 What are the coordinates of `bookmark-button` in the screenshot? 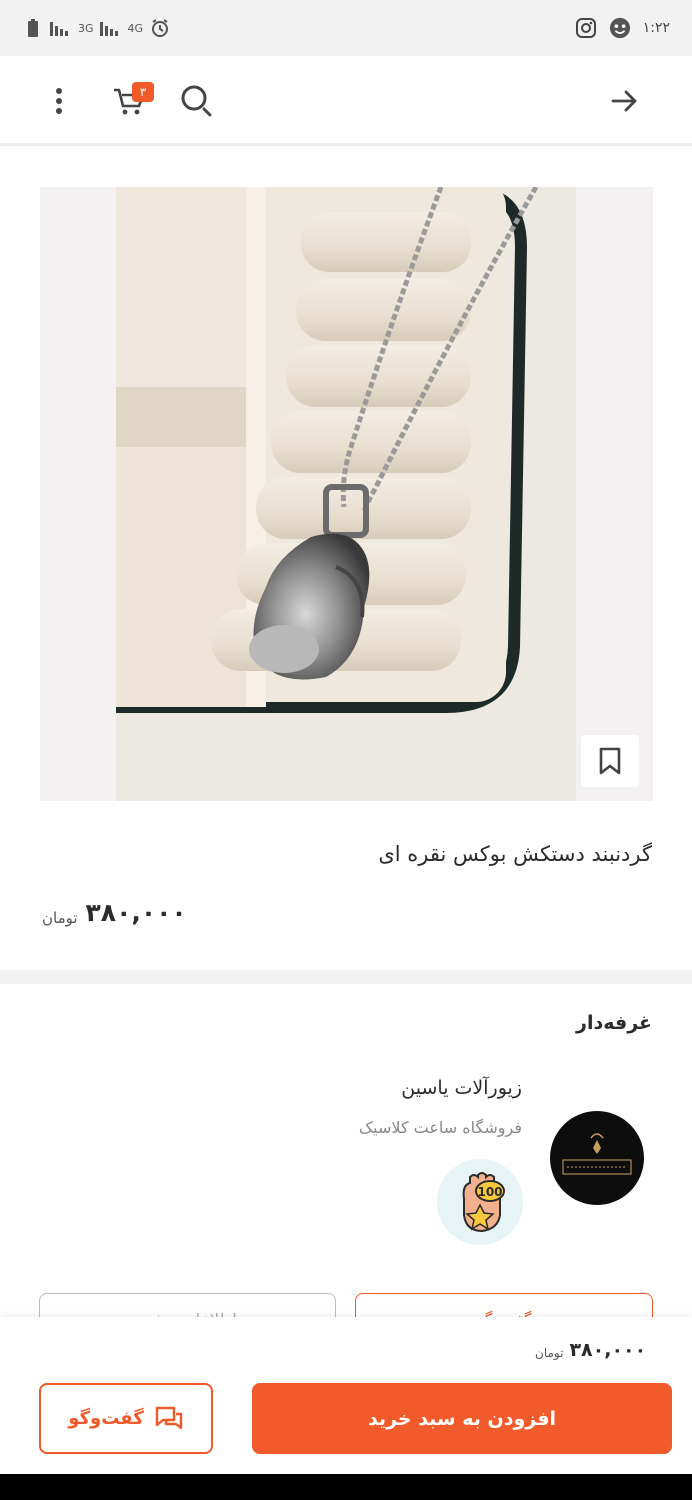 It's located at (610, 761).